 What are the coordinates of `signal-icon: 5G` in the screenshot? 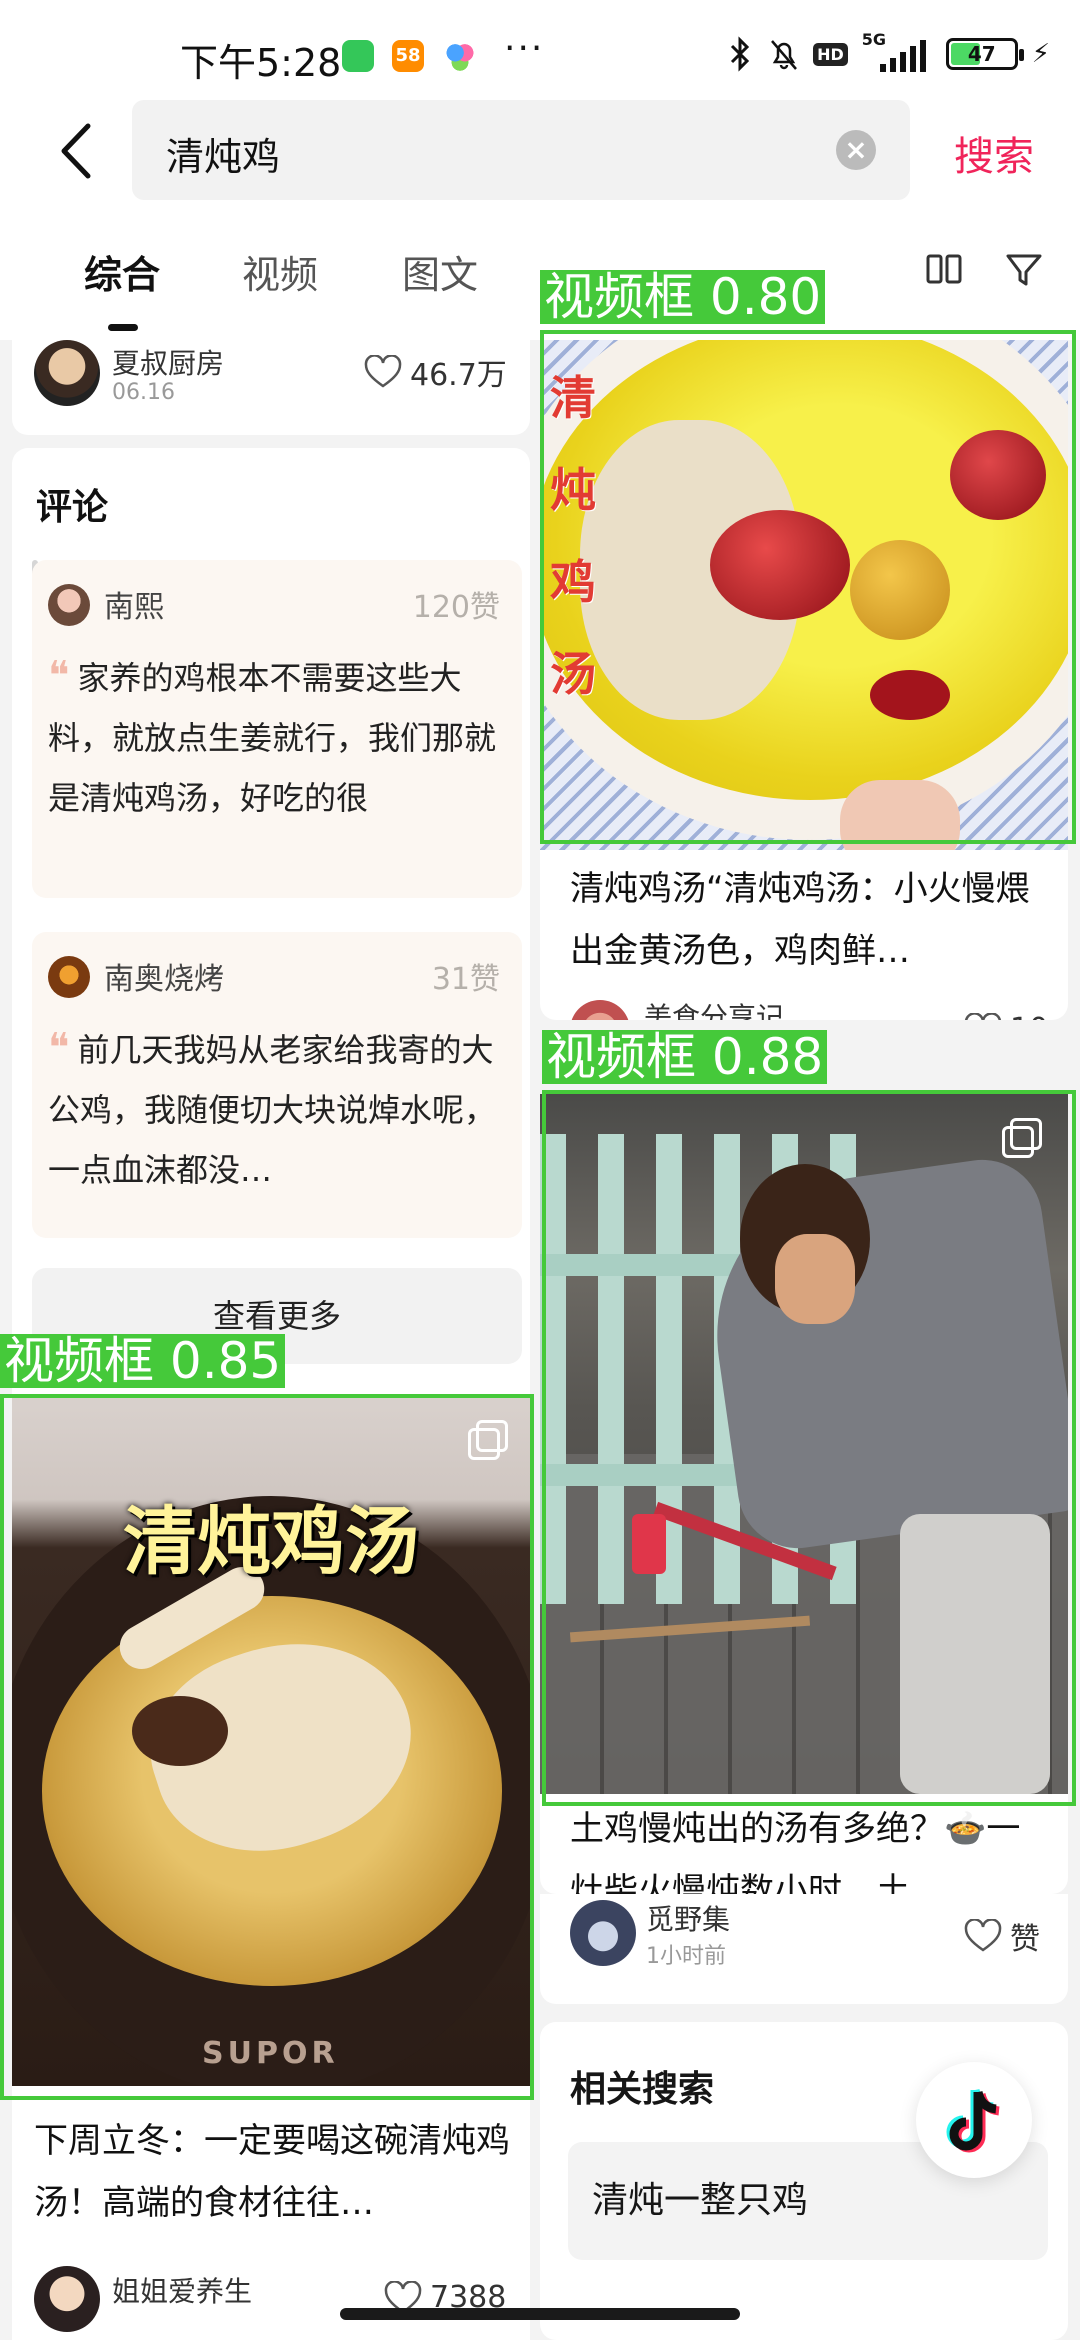 It's located at (897, 51).